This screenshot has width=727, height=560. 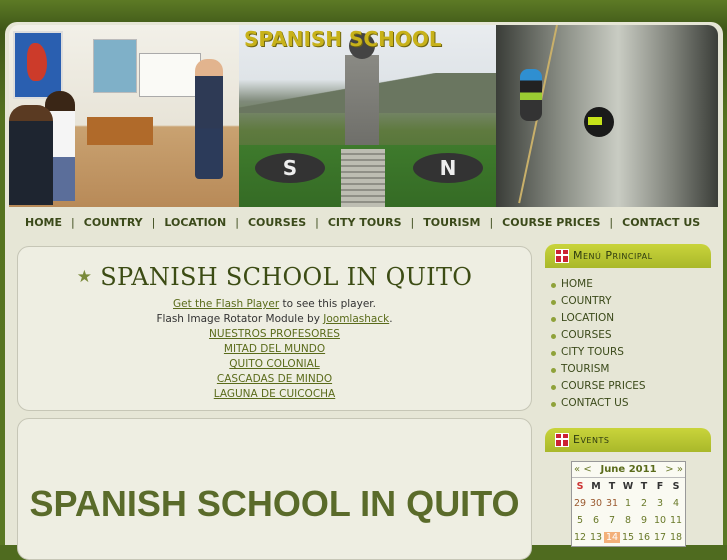 What do you see at coordinates (628, 440) in the screenshot?
I see `events-header: Events` at bounding box center [628, 440].